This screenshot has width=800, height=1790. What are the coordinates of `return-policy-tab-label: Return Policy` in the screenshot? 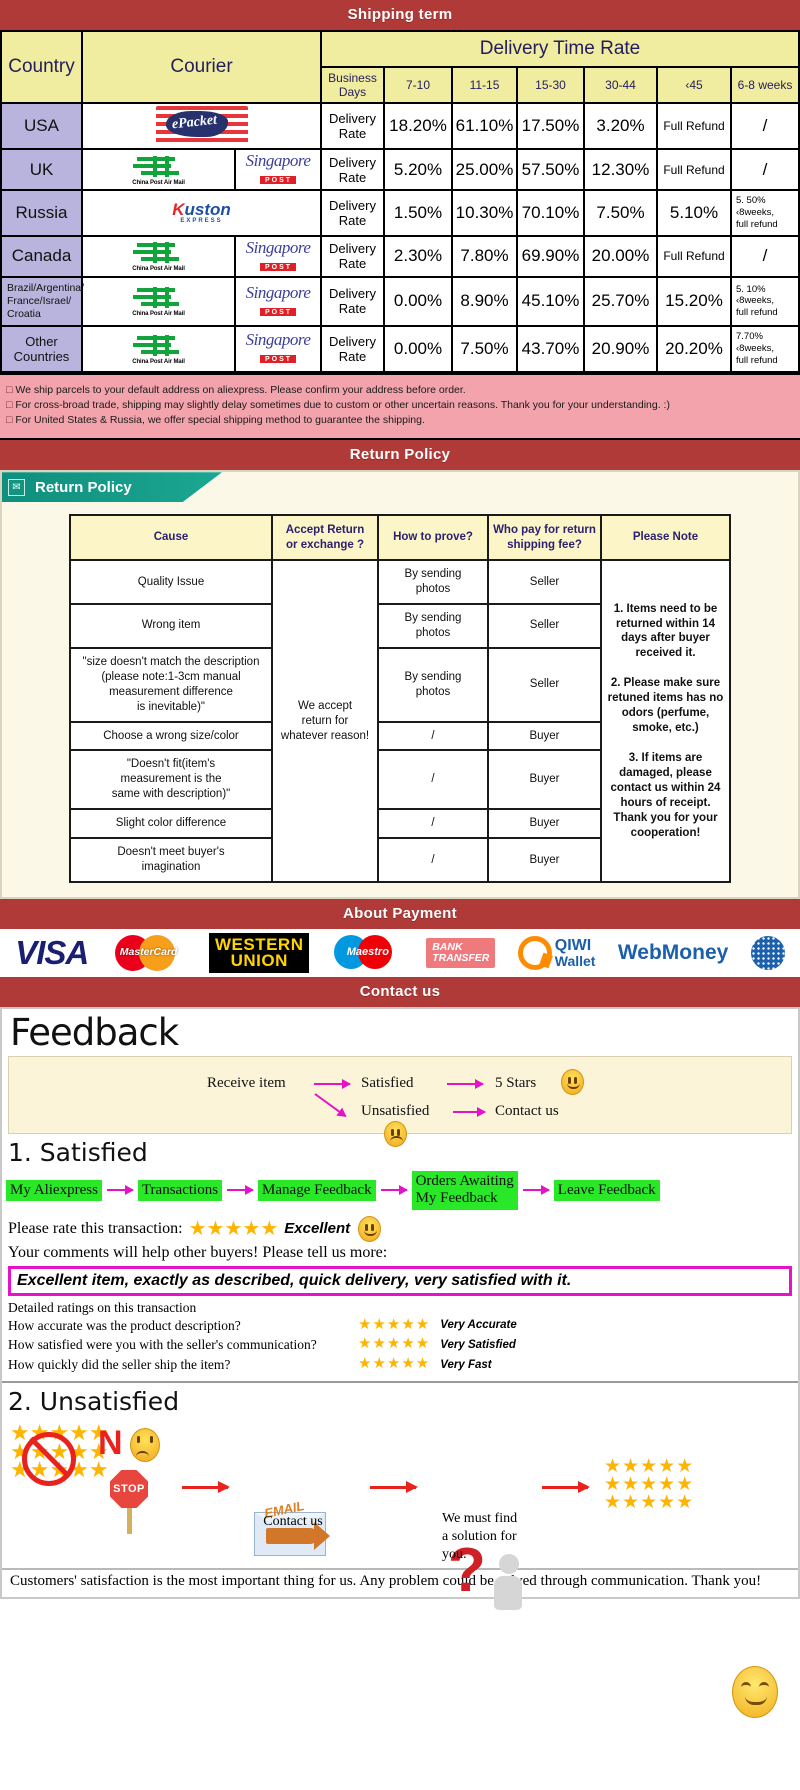 It's located at (83, 487).